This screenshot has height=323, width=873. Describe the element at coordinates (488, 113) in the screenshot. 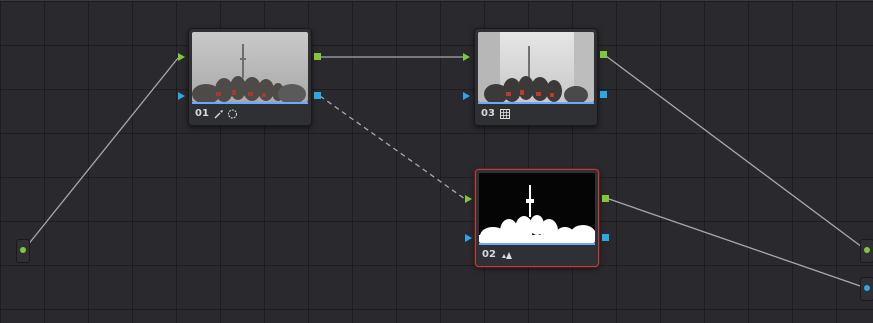

I see `node-number: 03` at that location.